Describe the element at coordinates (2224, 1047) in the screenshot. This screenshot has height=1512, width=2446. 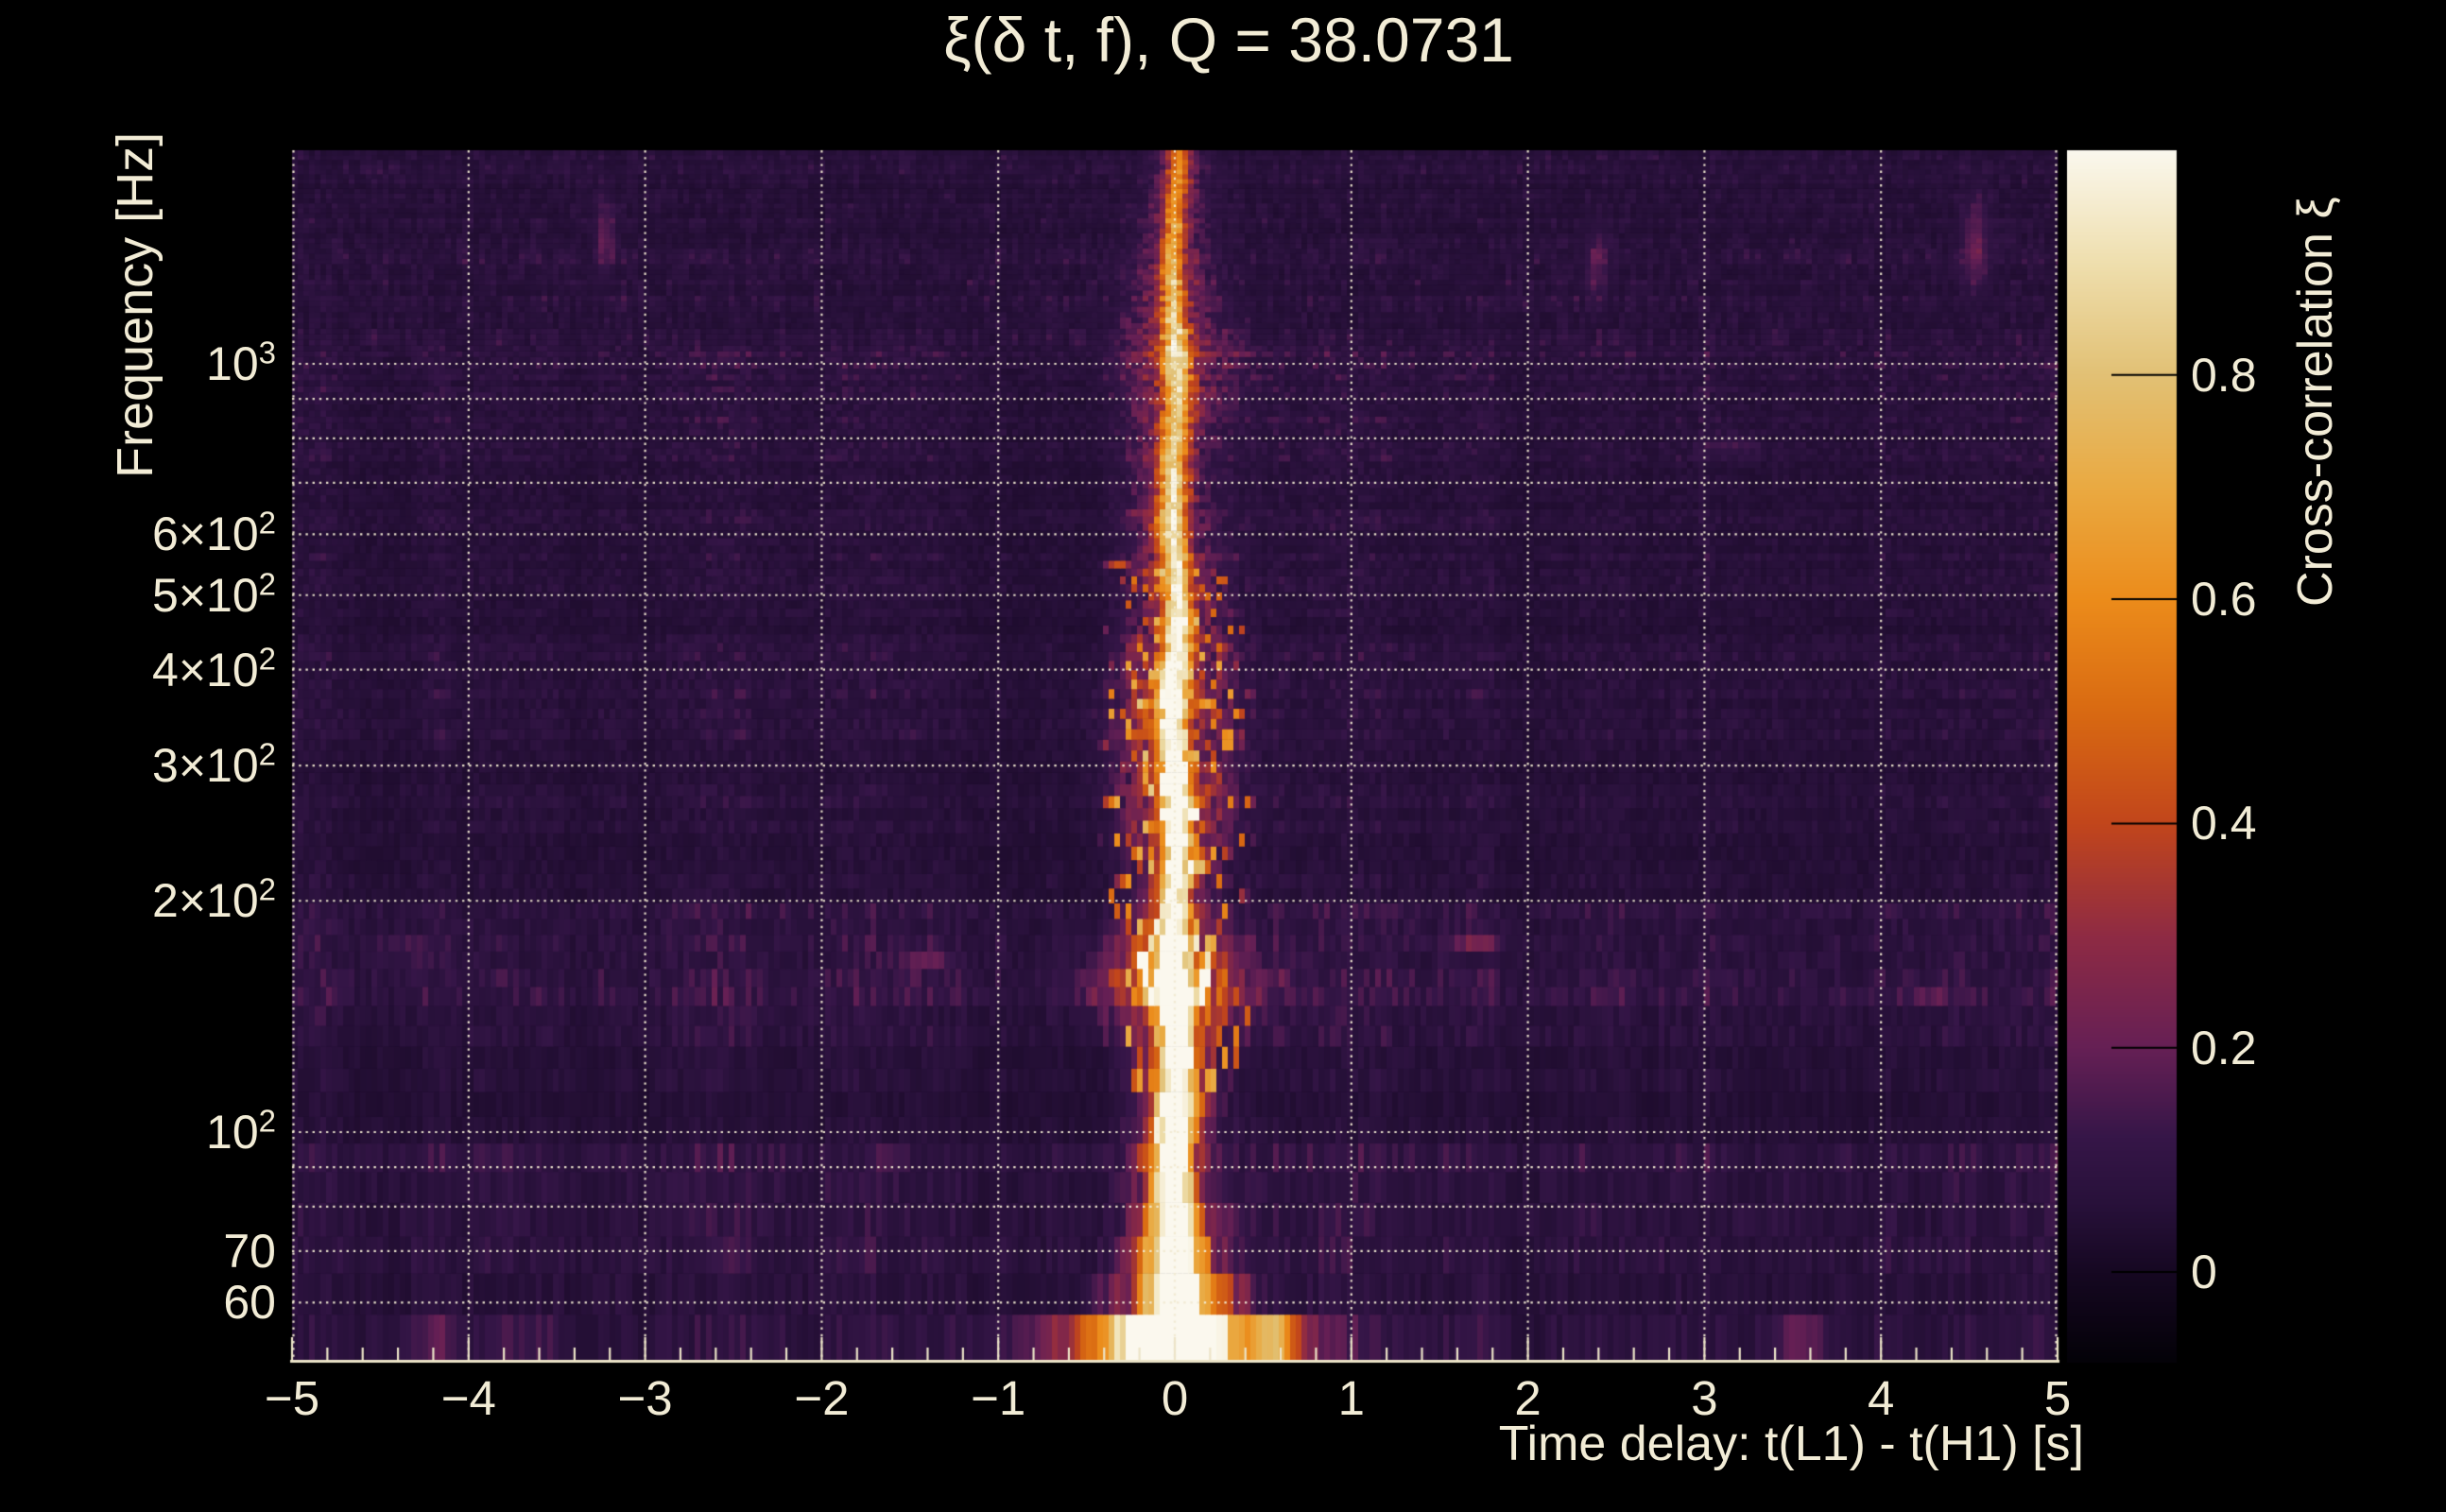
I see `colorbar-tick-label: 0.2` at that location.